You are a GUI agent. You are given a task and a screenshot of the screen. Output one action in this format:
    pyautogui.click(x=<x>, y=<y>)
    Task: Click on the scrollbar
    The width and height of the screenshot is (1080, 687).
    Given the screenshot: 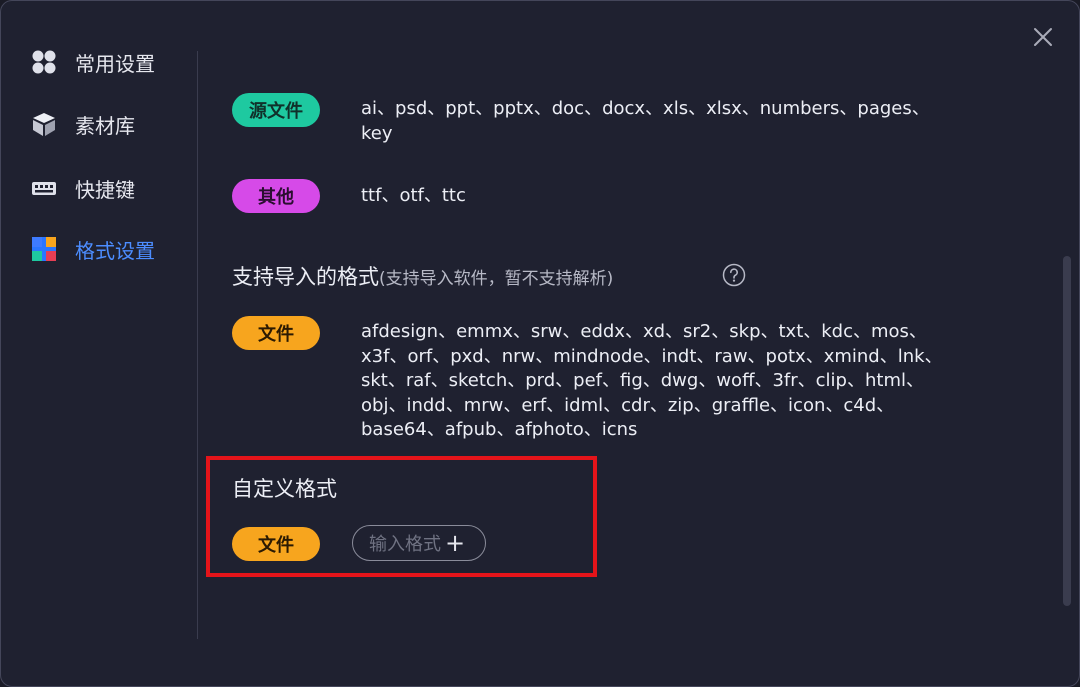 What is the action you would take?
    pyautogui.click(x=1067, y=431)
    